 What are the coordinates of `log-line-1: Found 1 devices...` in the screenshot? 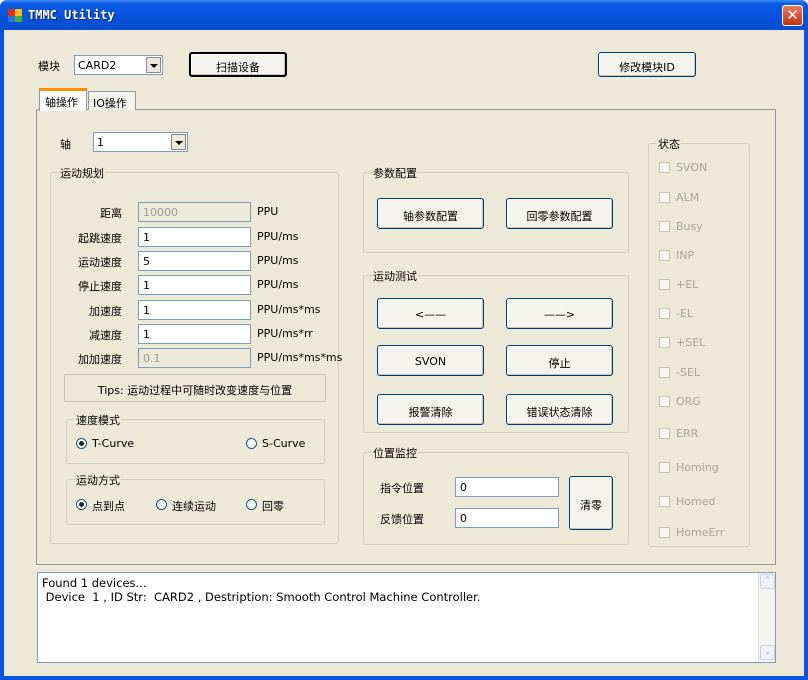 It's located at (94, 583).